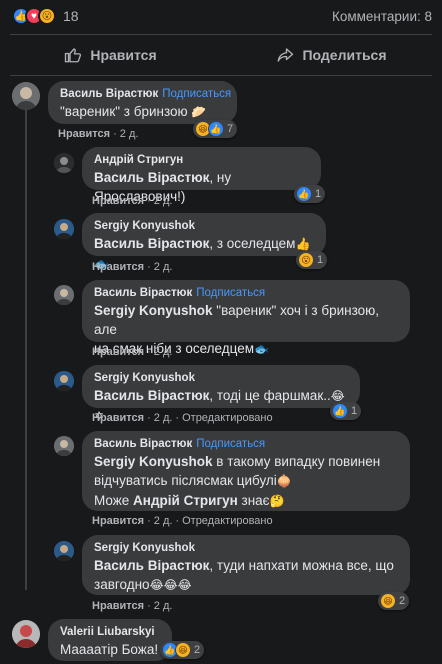 This screenshot has height=664, width=442. I want to click on comment-text-line3: Може, so click(114, 500).